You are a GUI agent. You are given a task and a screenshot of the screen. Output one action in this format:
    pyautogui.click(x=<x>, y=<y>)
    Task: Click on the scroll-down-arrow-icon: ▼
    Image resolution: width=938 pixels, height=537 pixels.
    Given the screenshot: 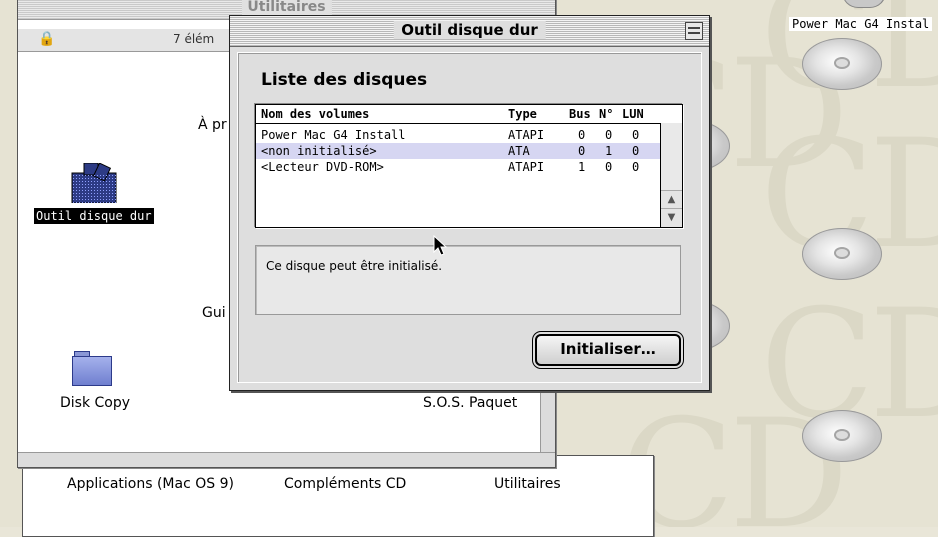 What is the action you would take?
    pyautogui.click(x=671, y=217)
    